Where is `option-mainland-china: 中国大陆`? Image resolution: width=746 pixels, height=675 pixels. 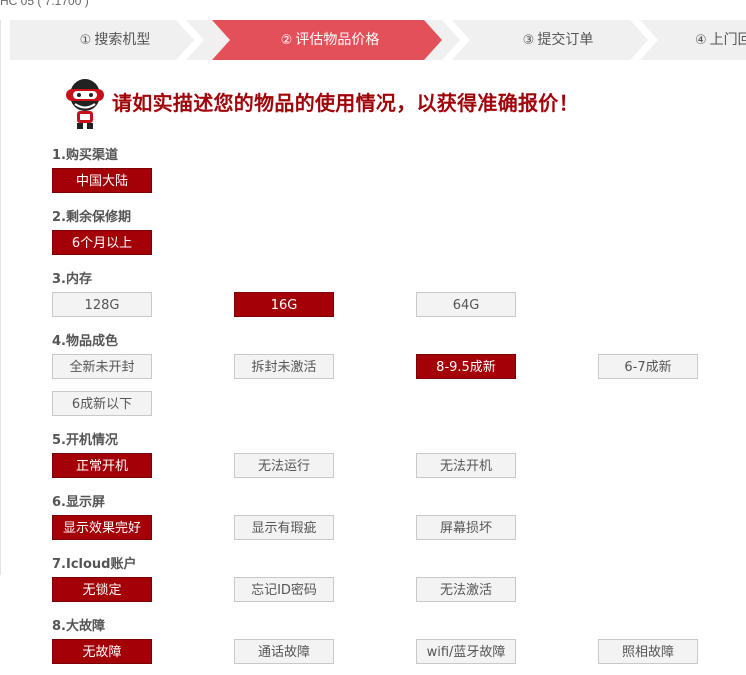
option-mainland-china: 中国大陆 is located at coordinates (102, 180).